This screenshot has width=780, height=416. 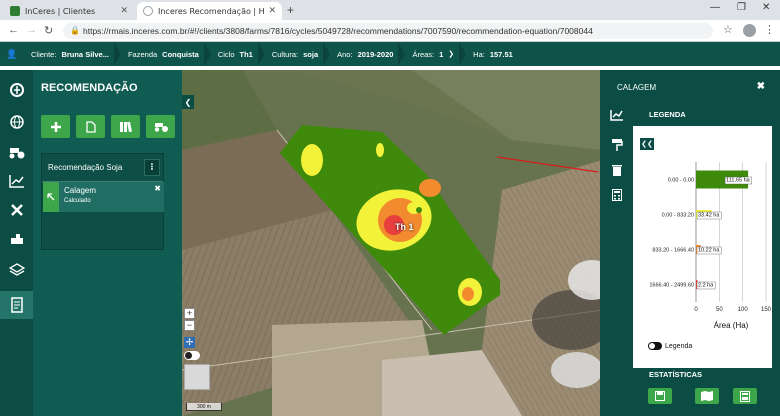 I want to click on header-ha: Ha: 157.51, so click(x=495, y=54).